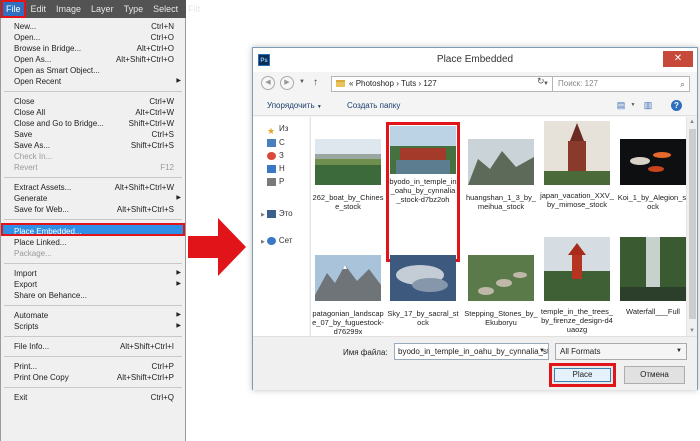  Describe the element at coordinates (93, 112) in the screenshot. I see `menu-item-close-all: Close All Alt+Ctrl+W` at that location.